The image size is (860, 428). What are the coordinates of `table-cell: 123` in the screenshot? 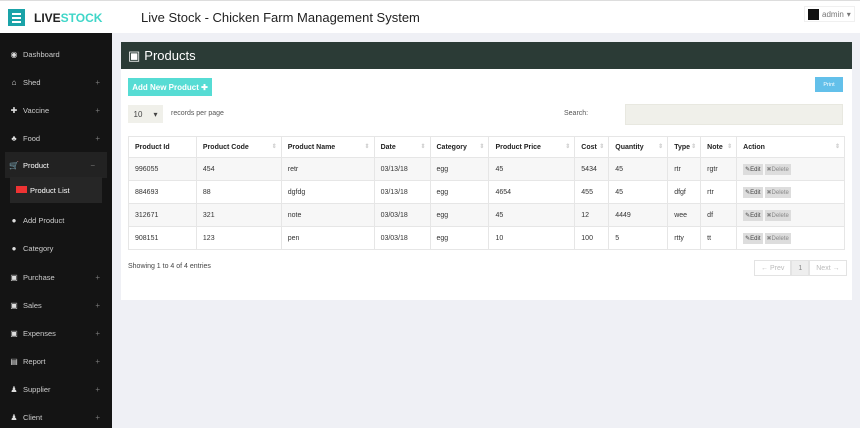 It's located at (238, 238).